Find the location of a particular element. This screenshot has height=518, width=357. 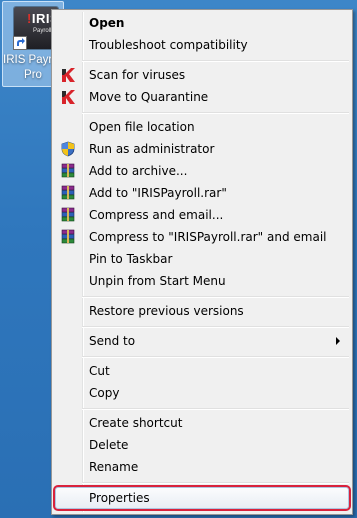

menu-item-label: Scan for viruses is located at coordinates (137, 75).